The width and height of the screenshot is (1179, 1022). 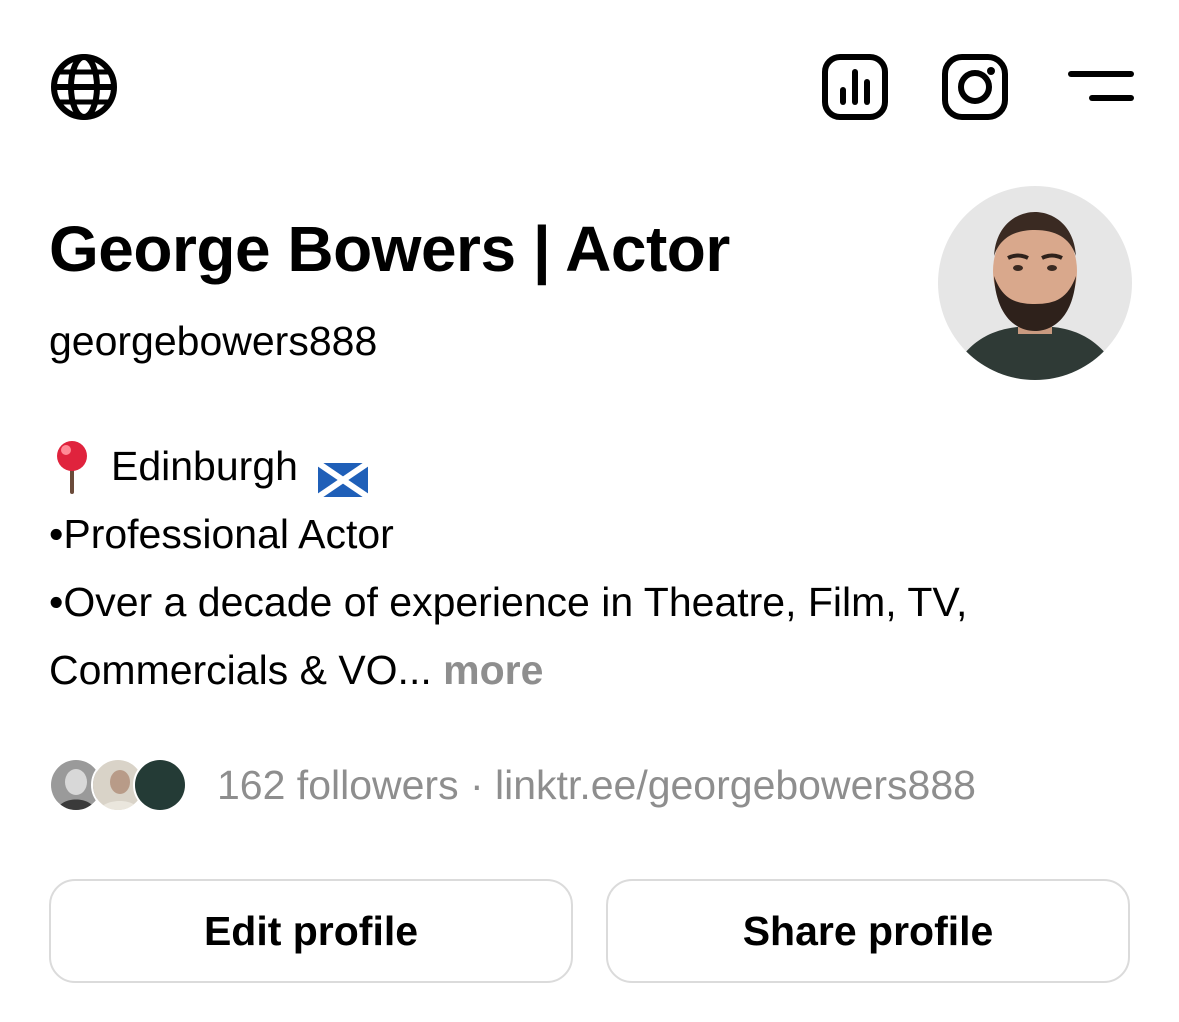 What do you see at coordinates (868, 931) in the screenshot?
I see `share-profile-button: Share profile` at bounding box center [868, 931].